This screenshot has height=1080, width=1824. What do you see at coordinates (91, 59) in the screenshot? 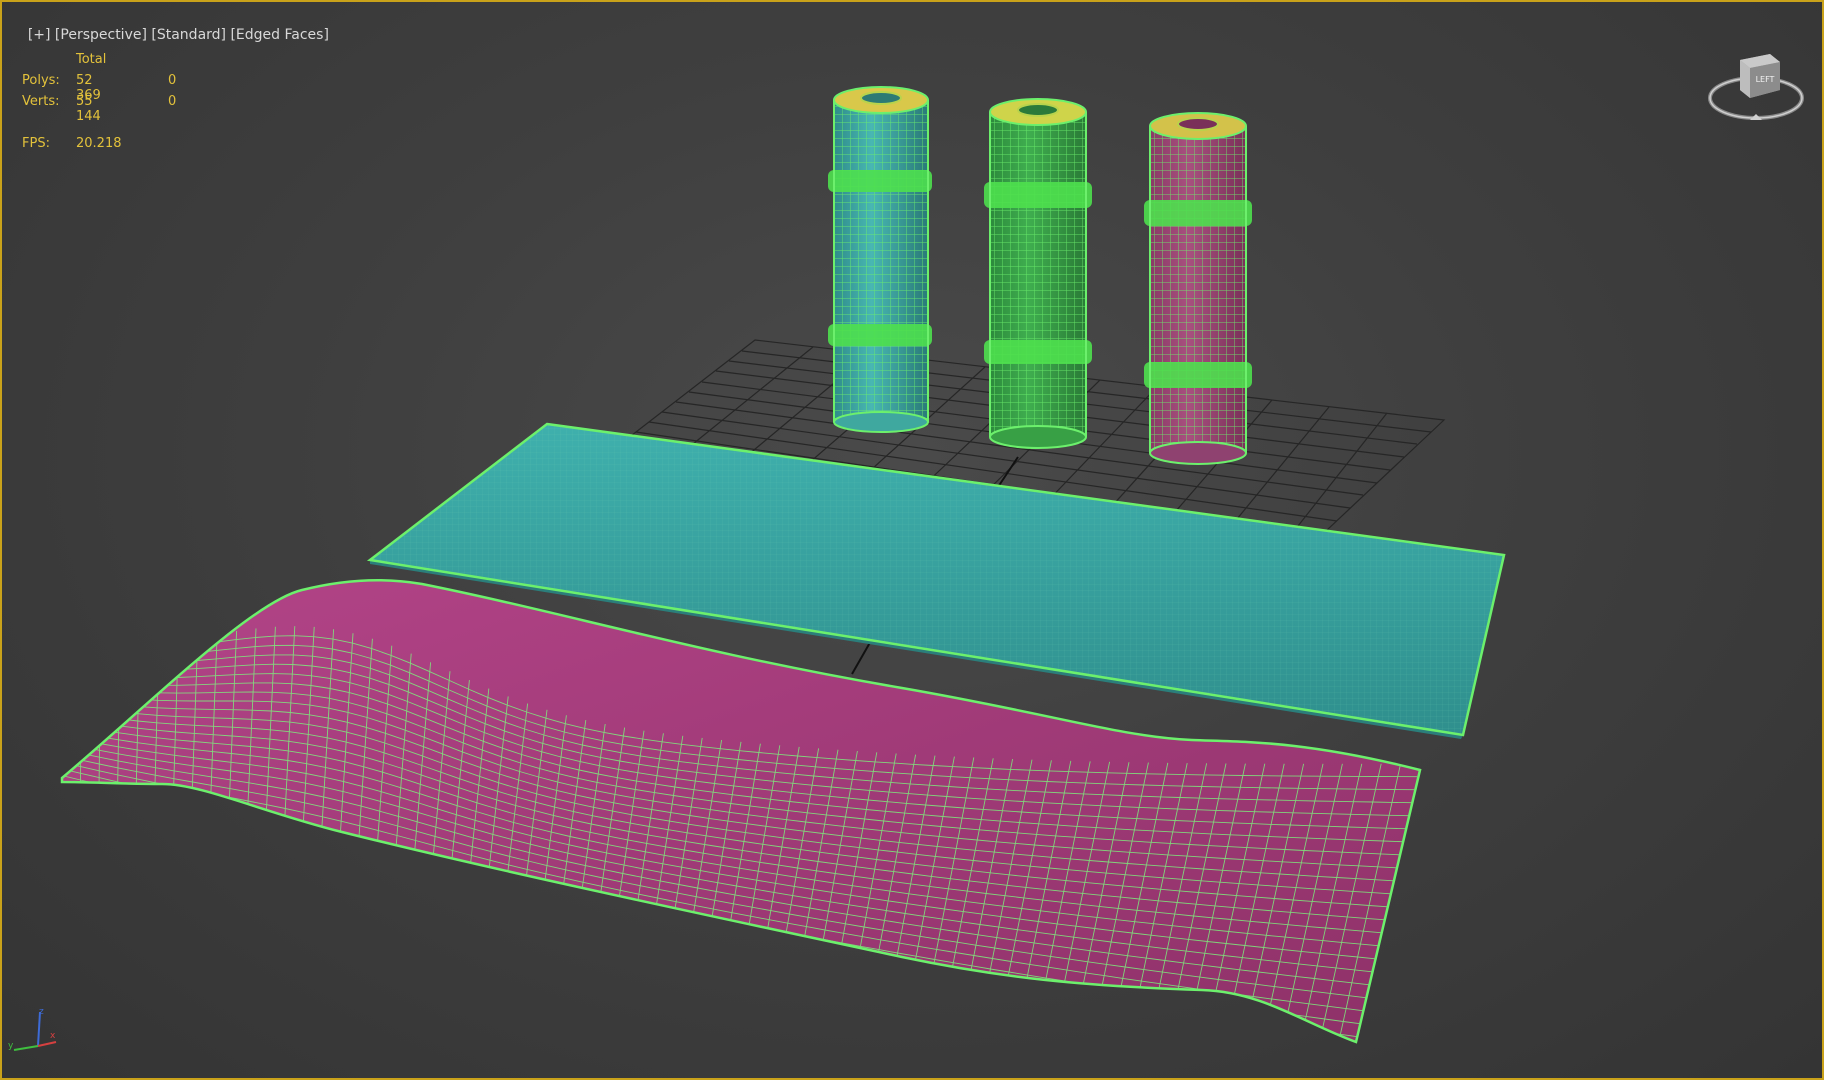
I see `stats-total-header: Total` at bounding box center [91, 59].